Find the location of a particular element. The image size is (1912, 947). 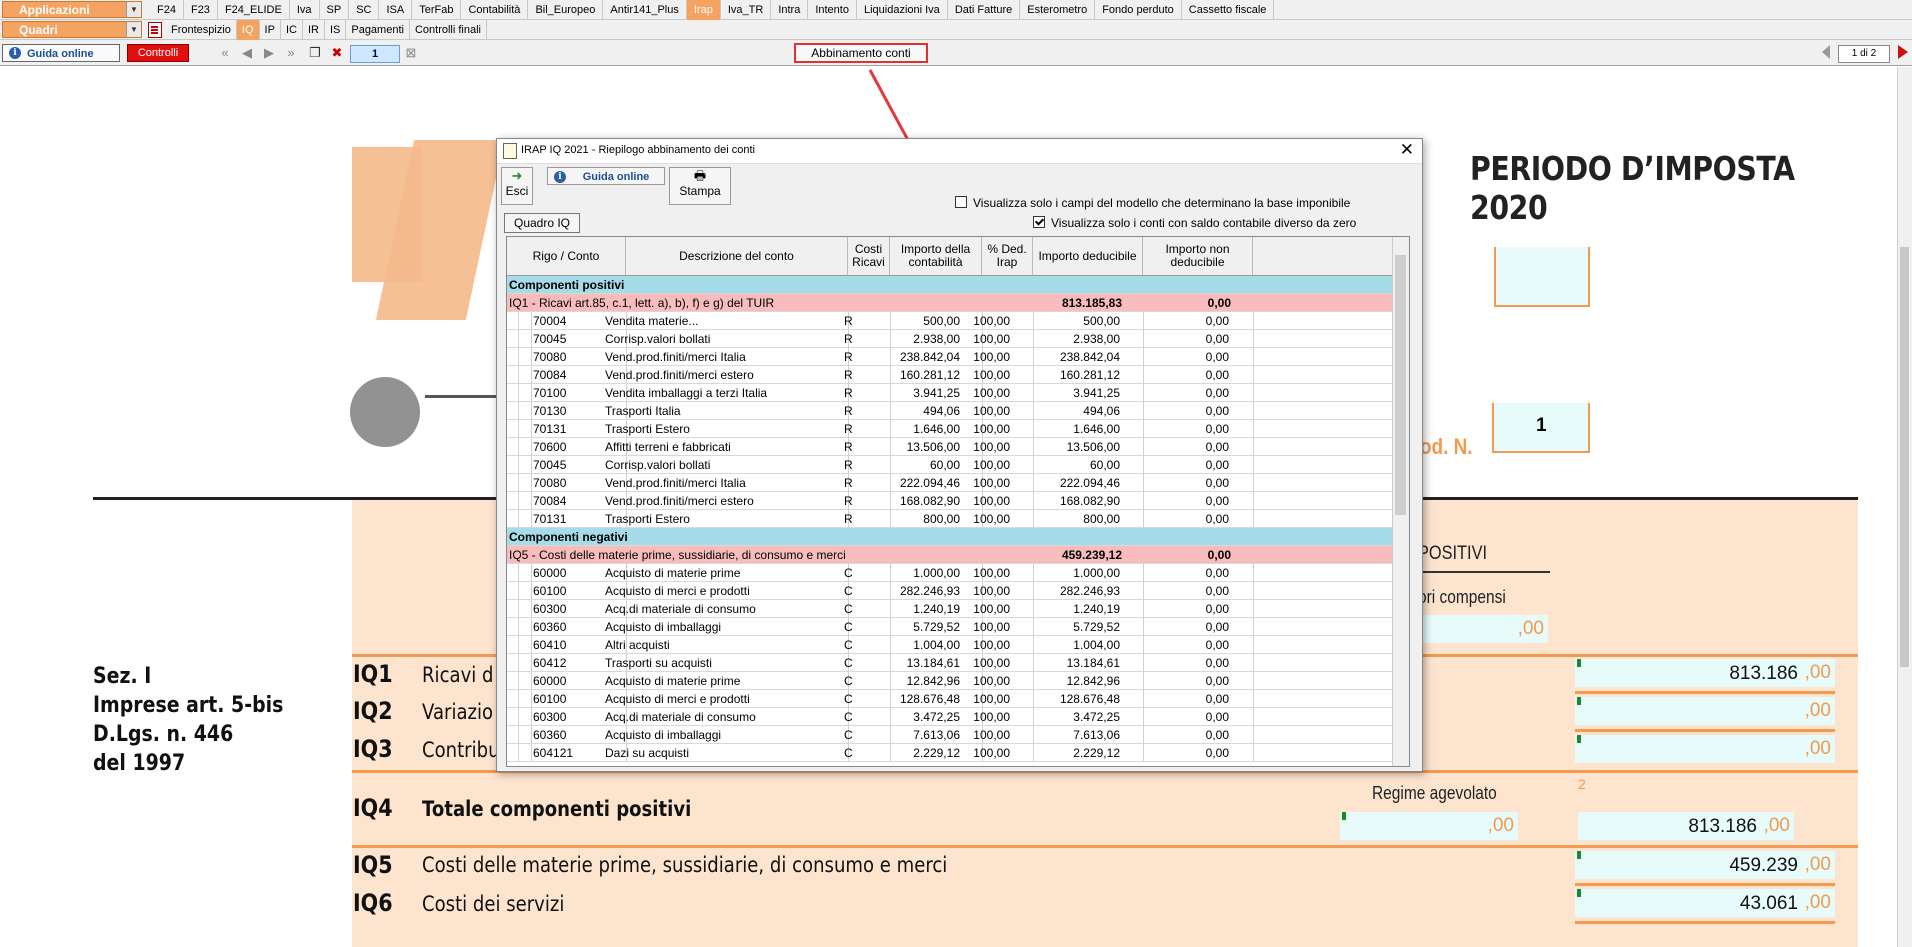

tab-f24: F24 is located at coordinates (167, 10).